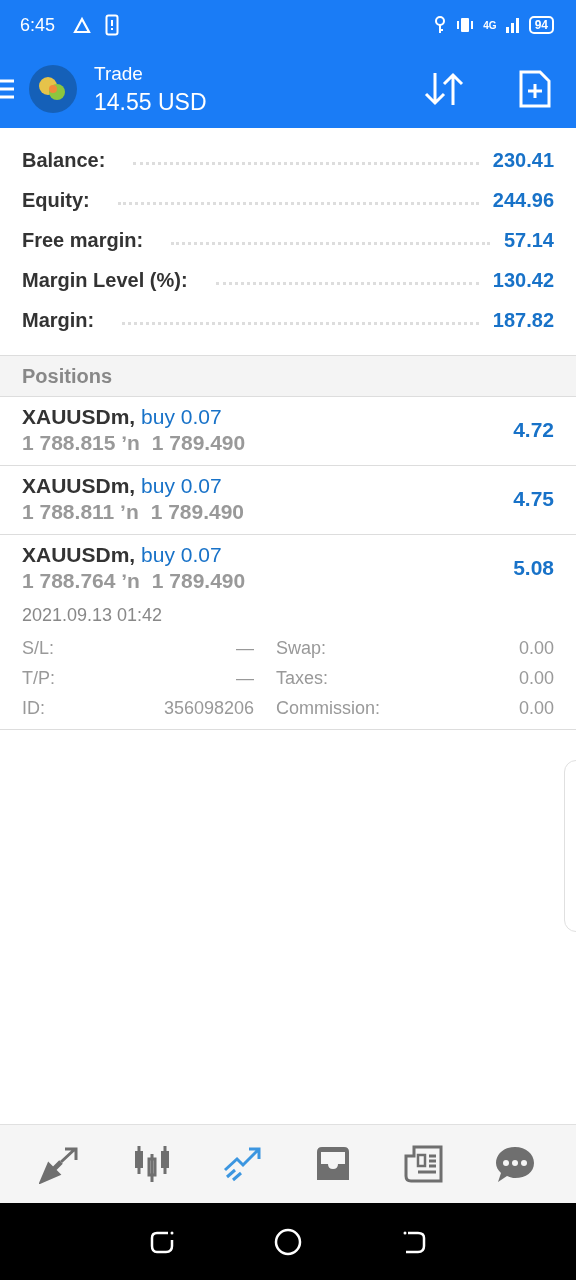  I want to click on summary-value: 57.14, so click(528, 240).